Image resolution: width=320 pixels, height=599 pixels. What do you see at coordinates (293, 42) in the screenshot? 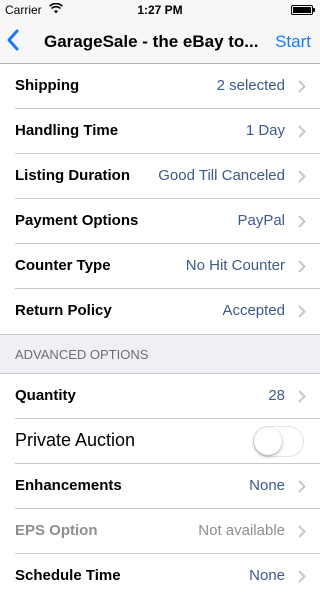
I see `start-button: Start` at bounding box center [293, 42].